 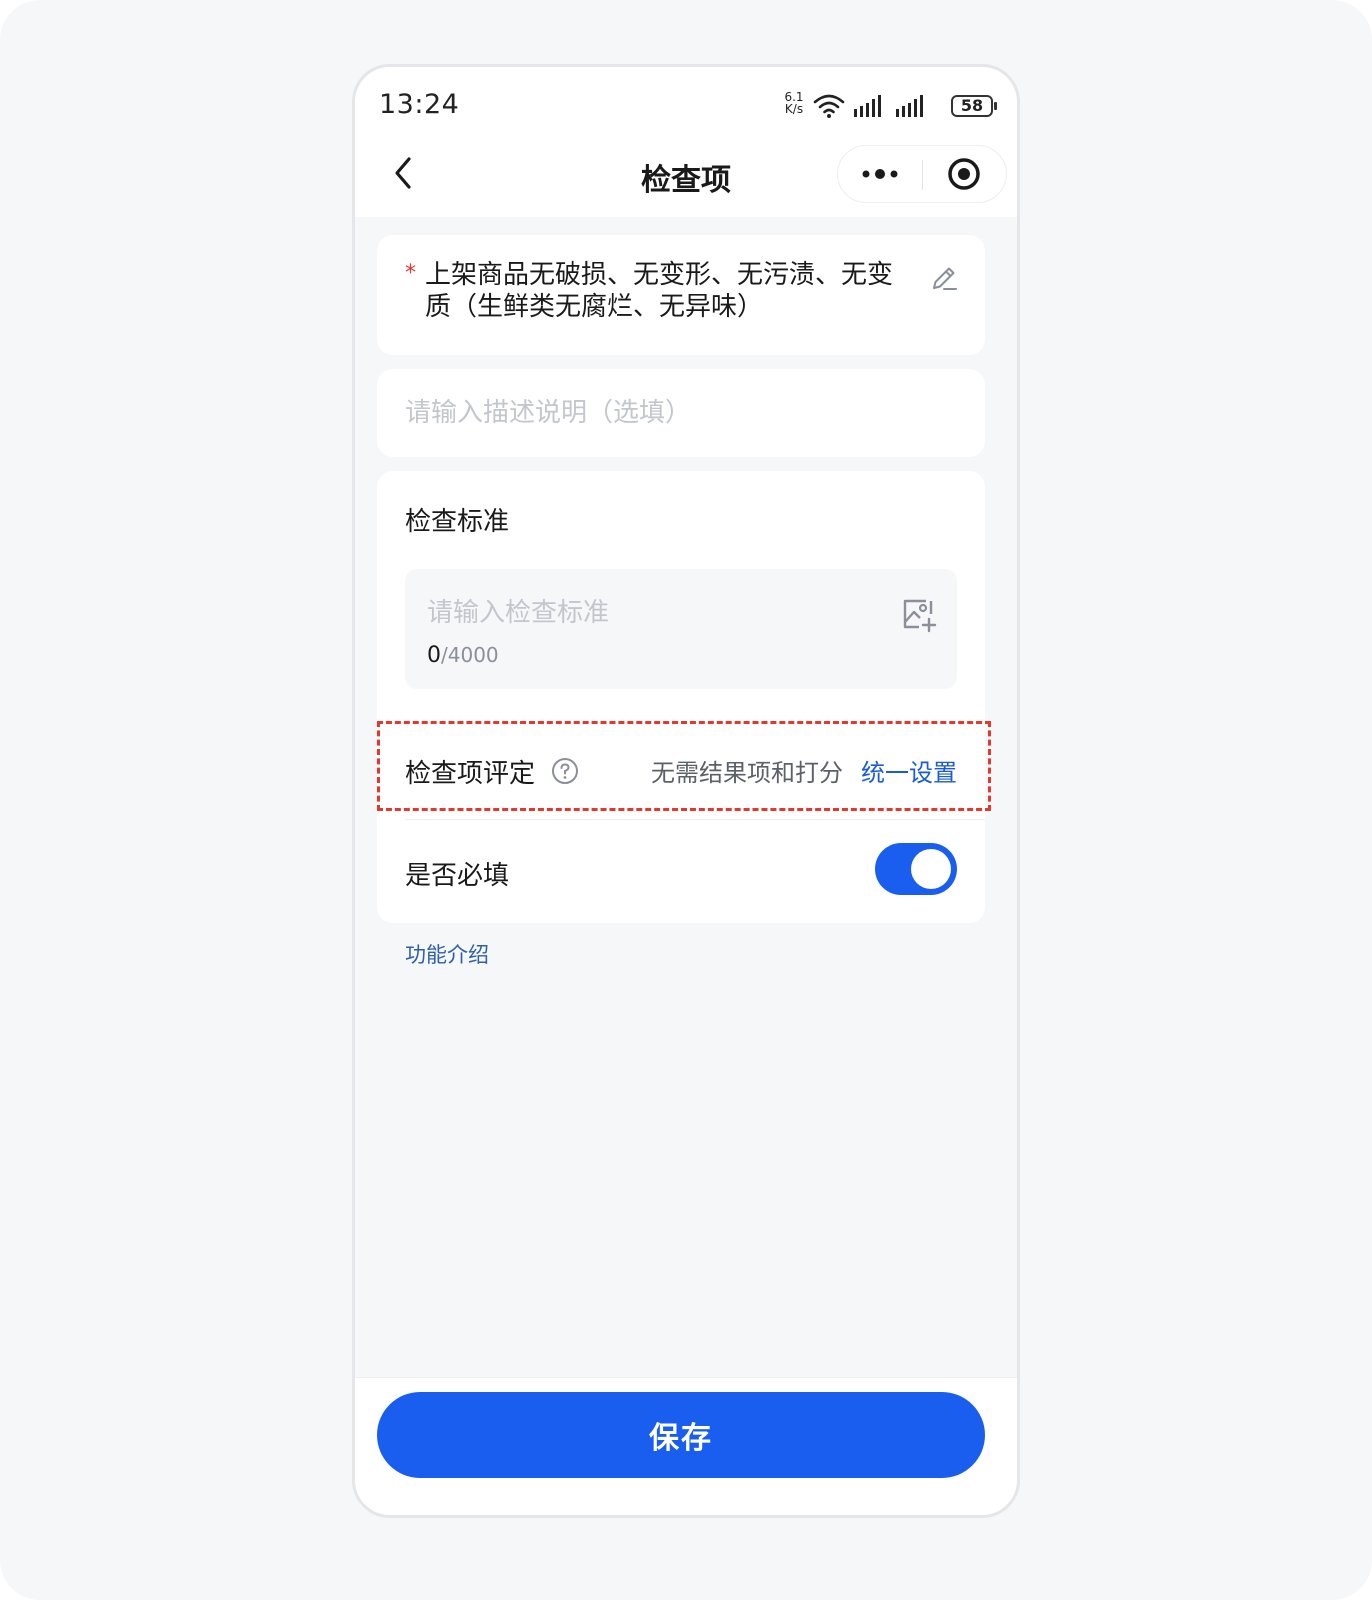 What do you see at coordinates (647, 613) in the screenshot?
I see `standard-input` at bounding box center [647, 613].